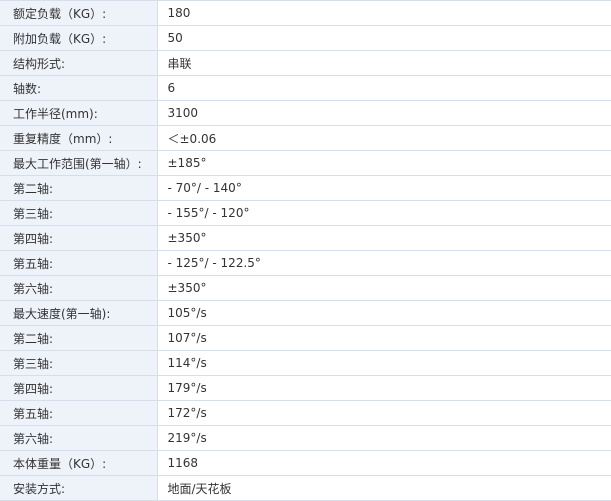 This screenshot has height=501, width=611. What do you see at coordinates (79, 138) in the screenshot?
I see `spec-label: 重复精度（mm）:` at bounding box center [79, 138].